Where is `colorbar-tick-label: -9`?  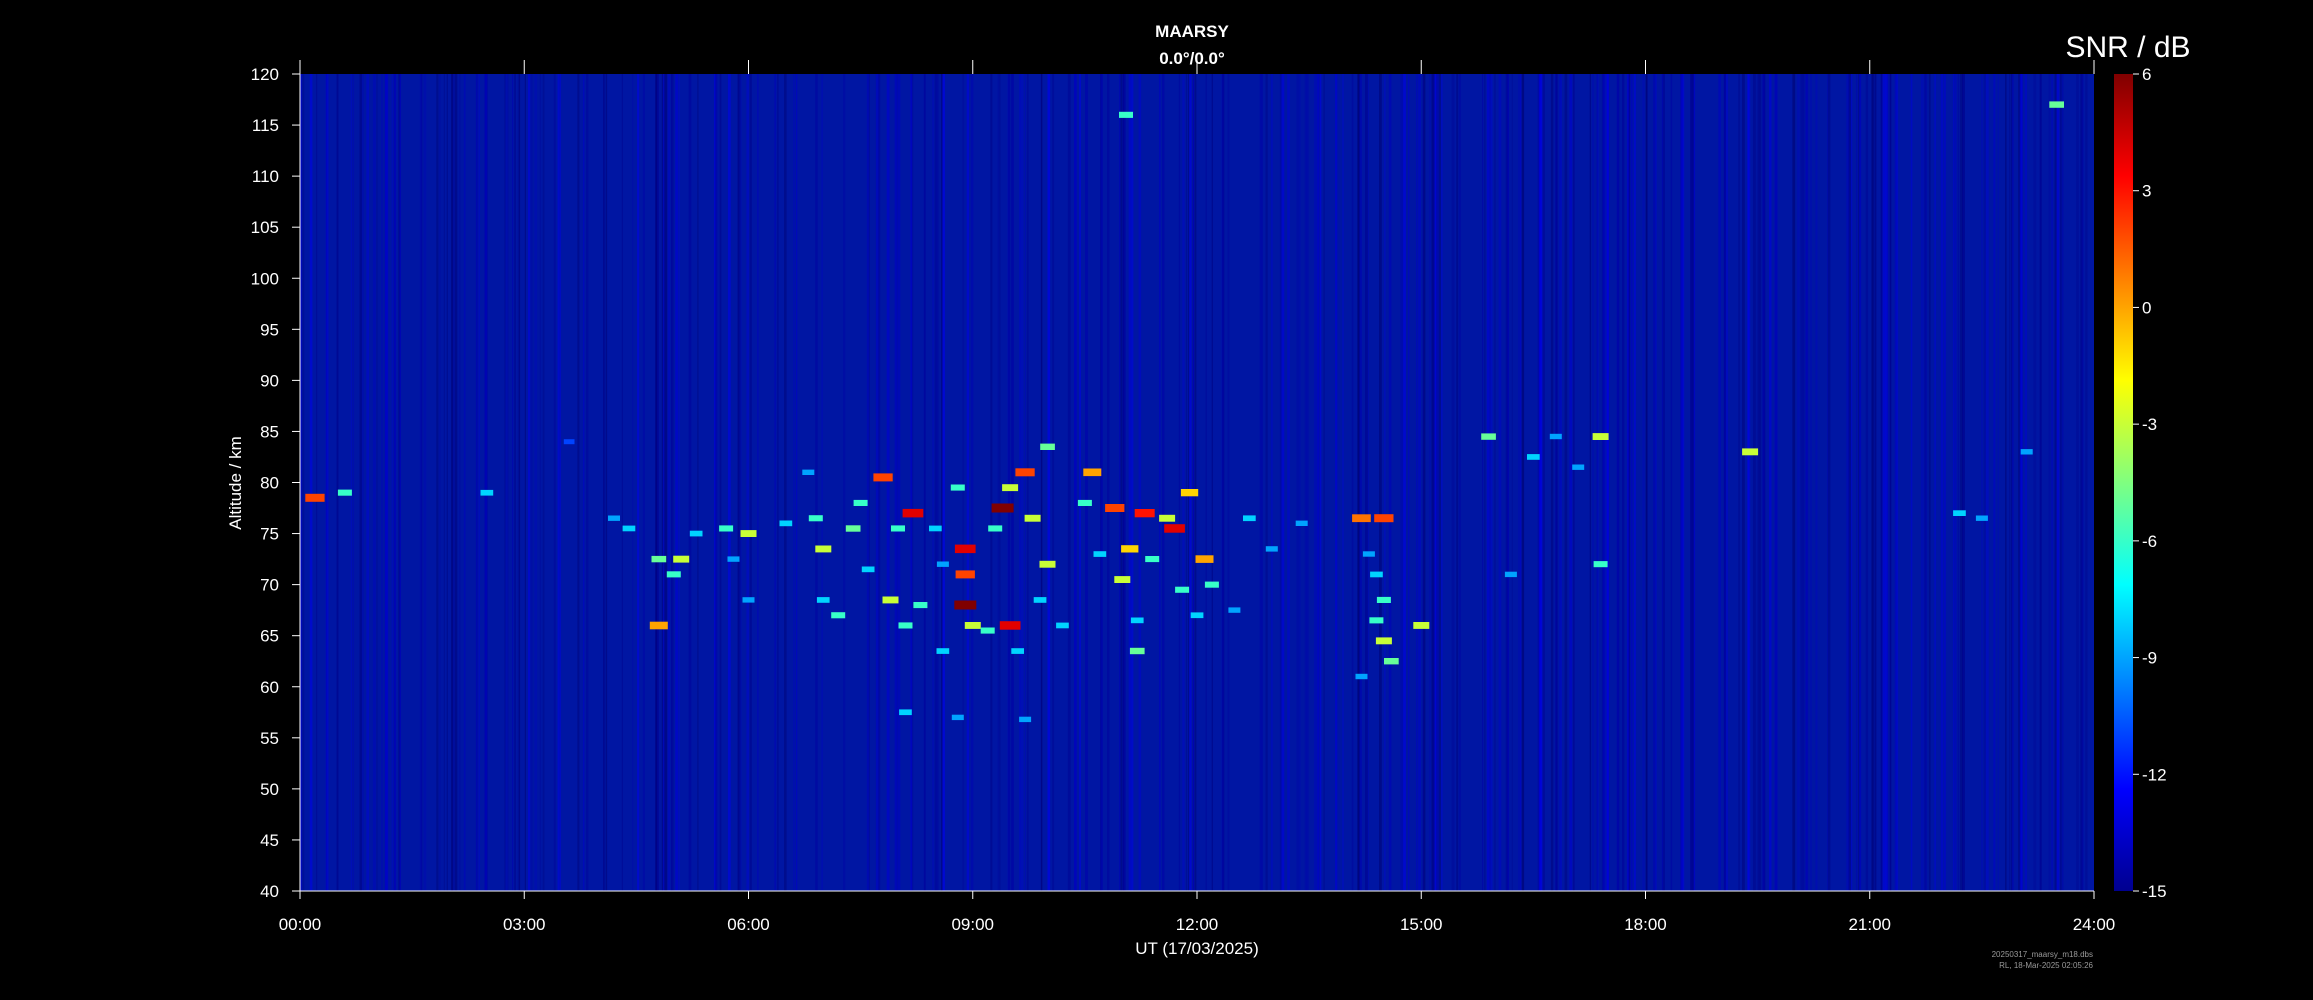
colorbar-tick-label: -9 is located at coordinates (2149, 658).